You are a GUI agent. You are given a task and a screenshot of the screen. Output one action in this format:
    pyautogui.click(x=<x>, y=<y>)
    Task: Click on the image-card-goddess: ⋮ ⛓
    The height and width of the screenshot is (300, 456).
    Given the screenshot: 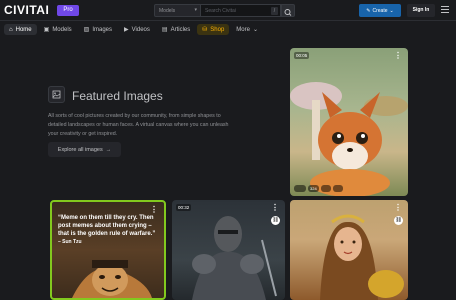 What is the action you would take?
    pyautogui.click(x=349, y=250)
    